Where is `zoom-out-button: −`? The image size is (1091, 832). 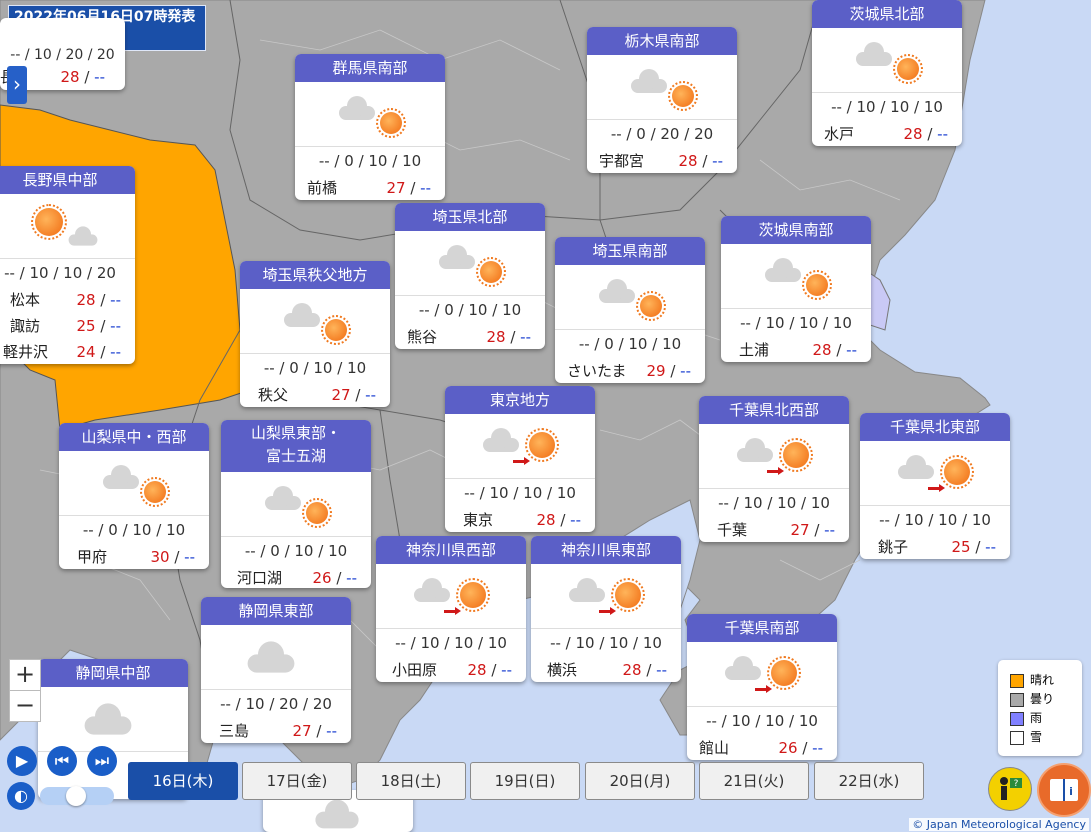 zoom-out-button: − is located at coordinates (25, 706).